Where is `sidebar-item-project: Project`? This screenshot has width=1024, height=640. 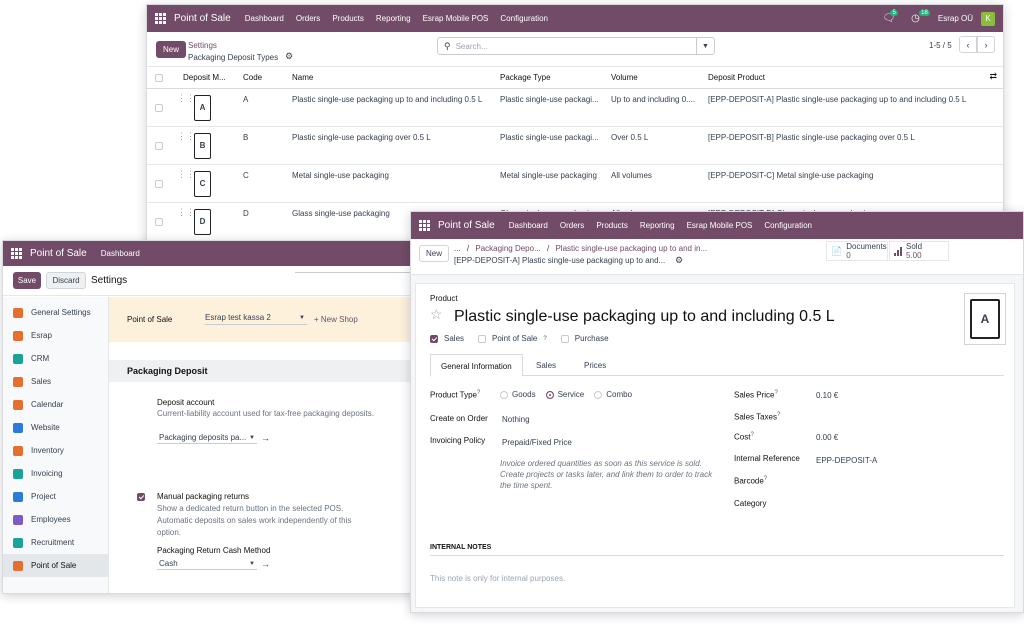
sidebar-item-project: Project is located at coordinates (55, 496).